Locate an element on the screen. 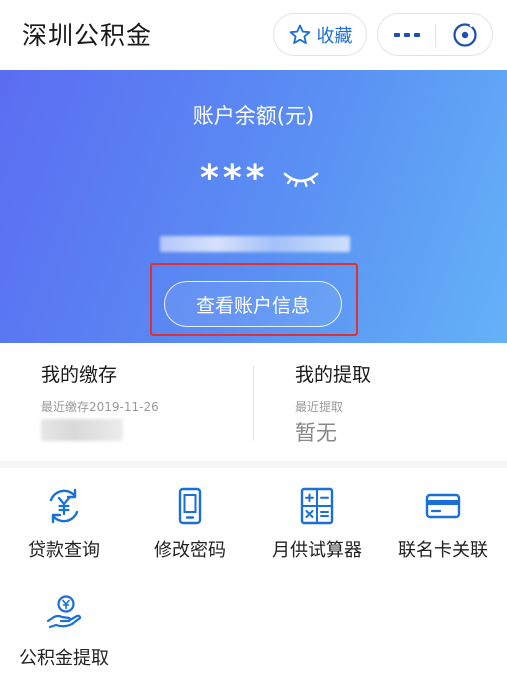 This screenshot has height=685, width=507. service-label: 公积金提取 is located at coordinates (64, 658).